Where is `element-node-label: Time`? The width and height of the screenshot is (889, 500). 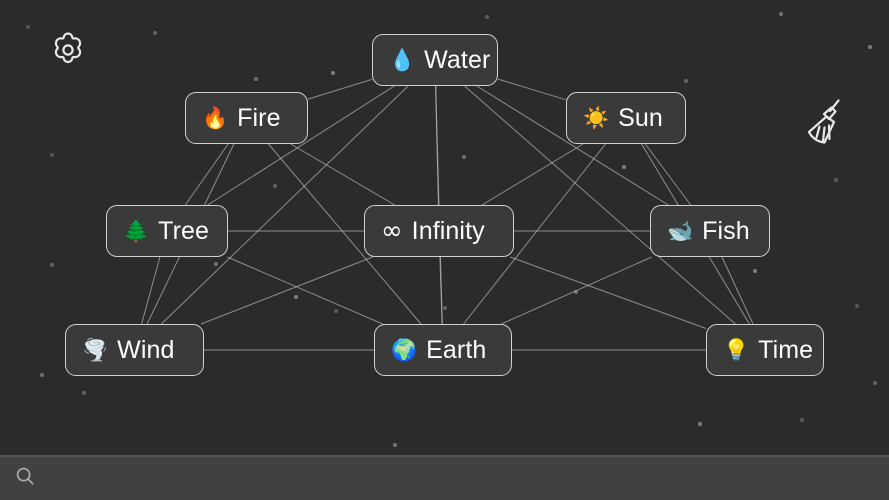 element-node-label: Time is located at coordinates (786, 349).